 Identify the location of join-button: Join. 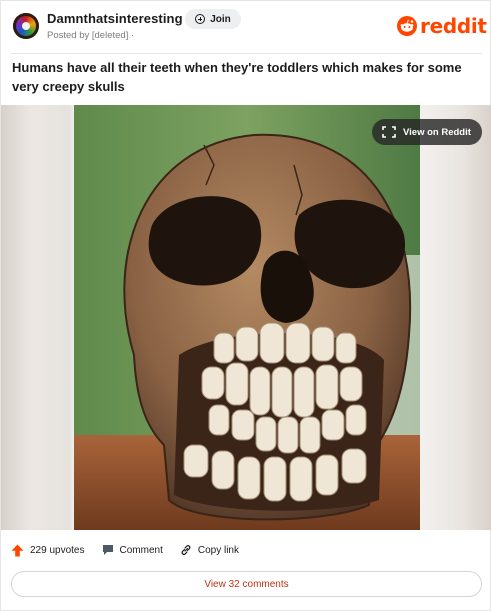
(213, 19).